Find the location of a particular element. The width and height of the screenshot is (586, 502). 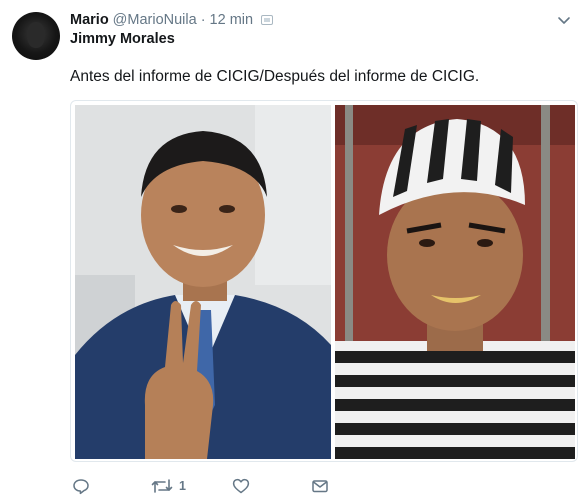

retweet-button: 1 is located at coordinates (168, 486).